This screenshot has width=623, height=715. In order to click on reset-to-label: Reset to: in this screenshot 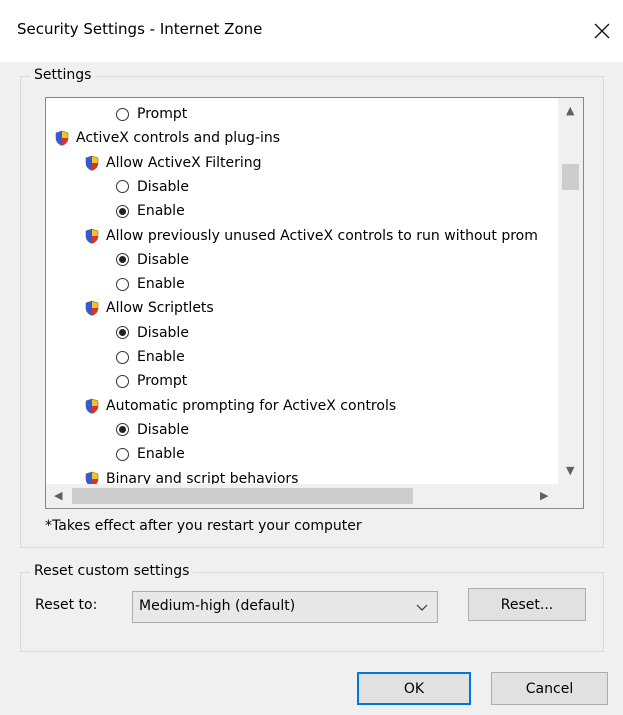, I will do `click(66, 605)`.